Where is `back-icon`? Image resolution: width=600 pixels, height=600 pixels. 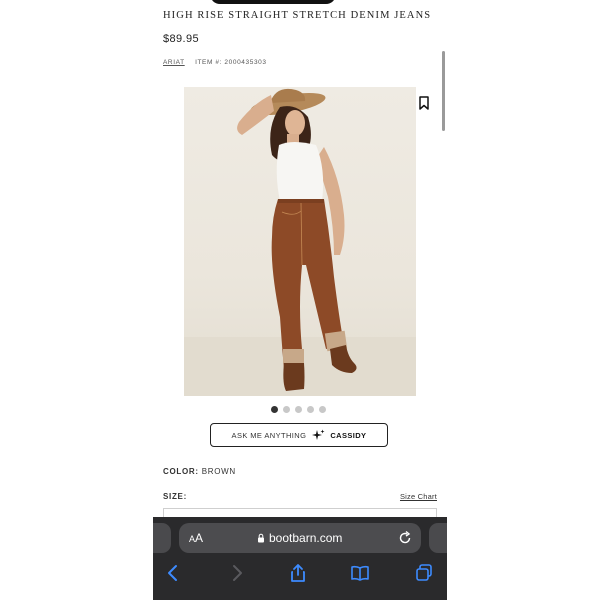 back-icon is located at coordinates (173, 573).